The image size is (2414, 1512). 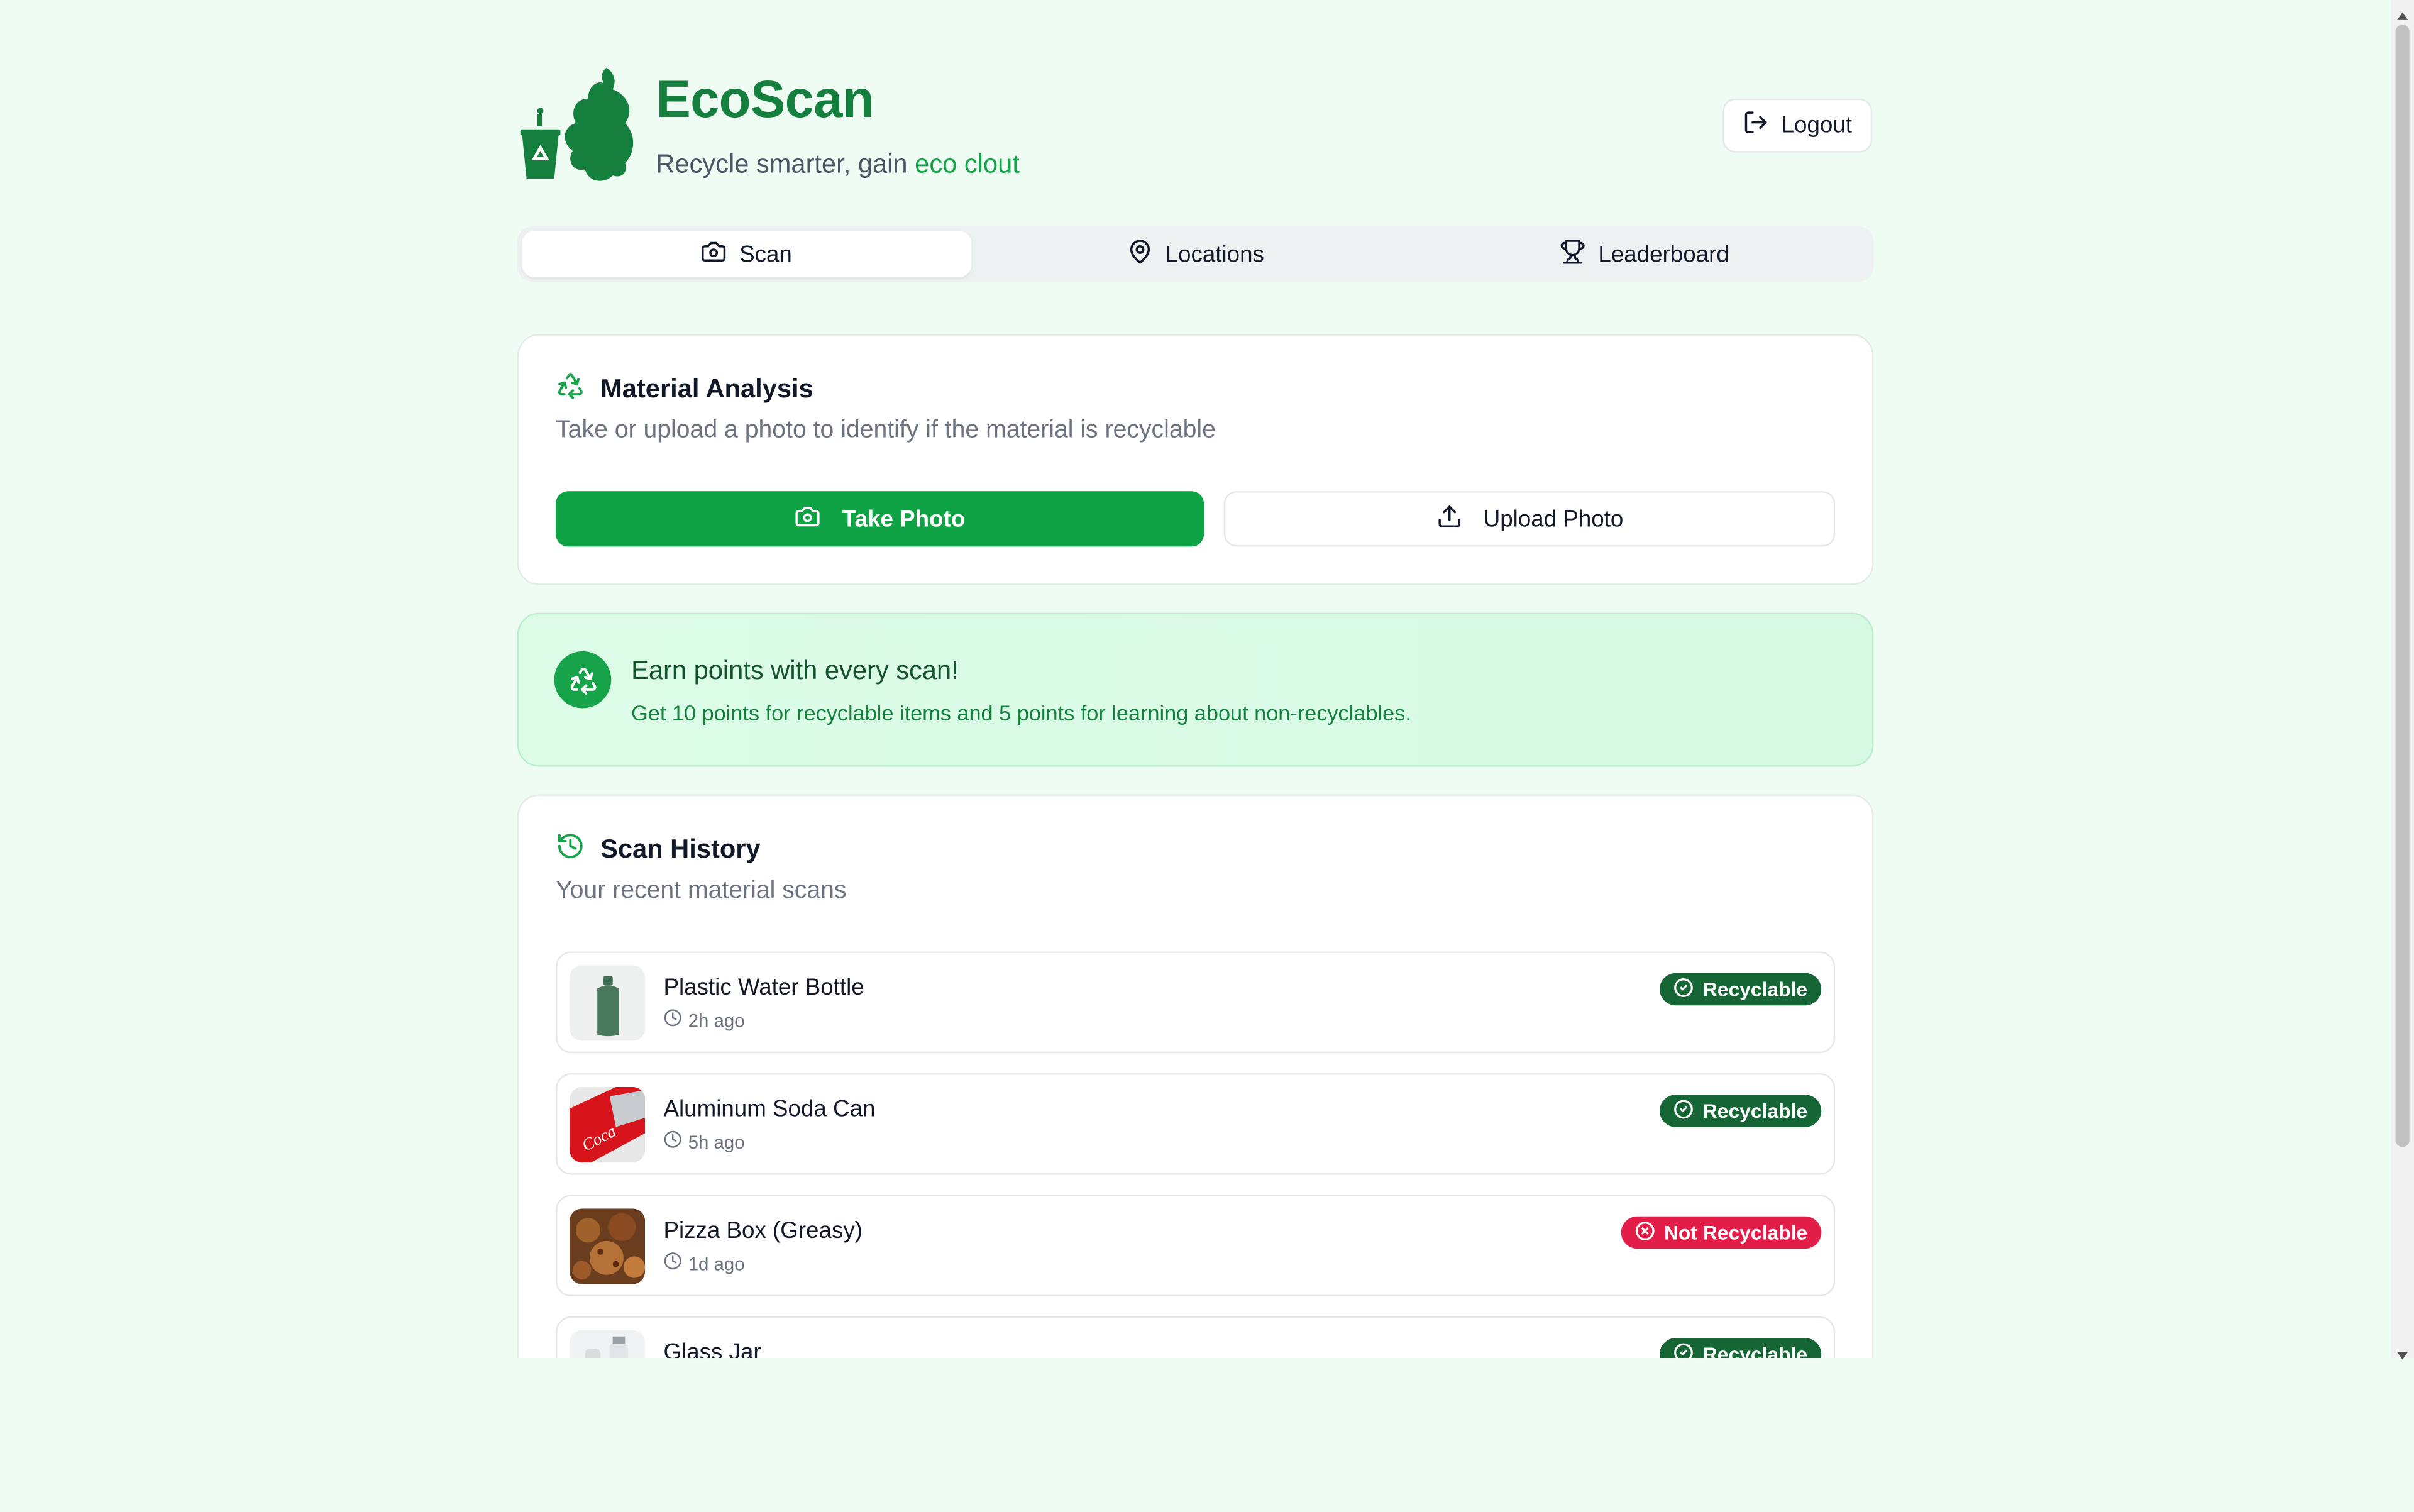 What do you see at coordinates (1207, 1435) in the screenshot?
I see `viewport-edge` at bounding box center [1207, 1435].